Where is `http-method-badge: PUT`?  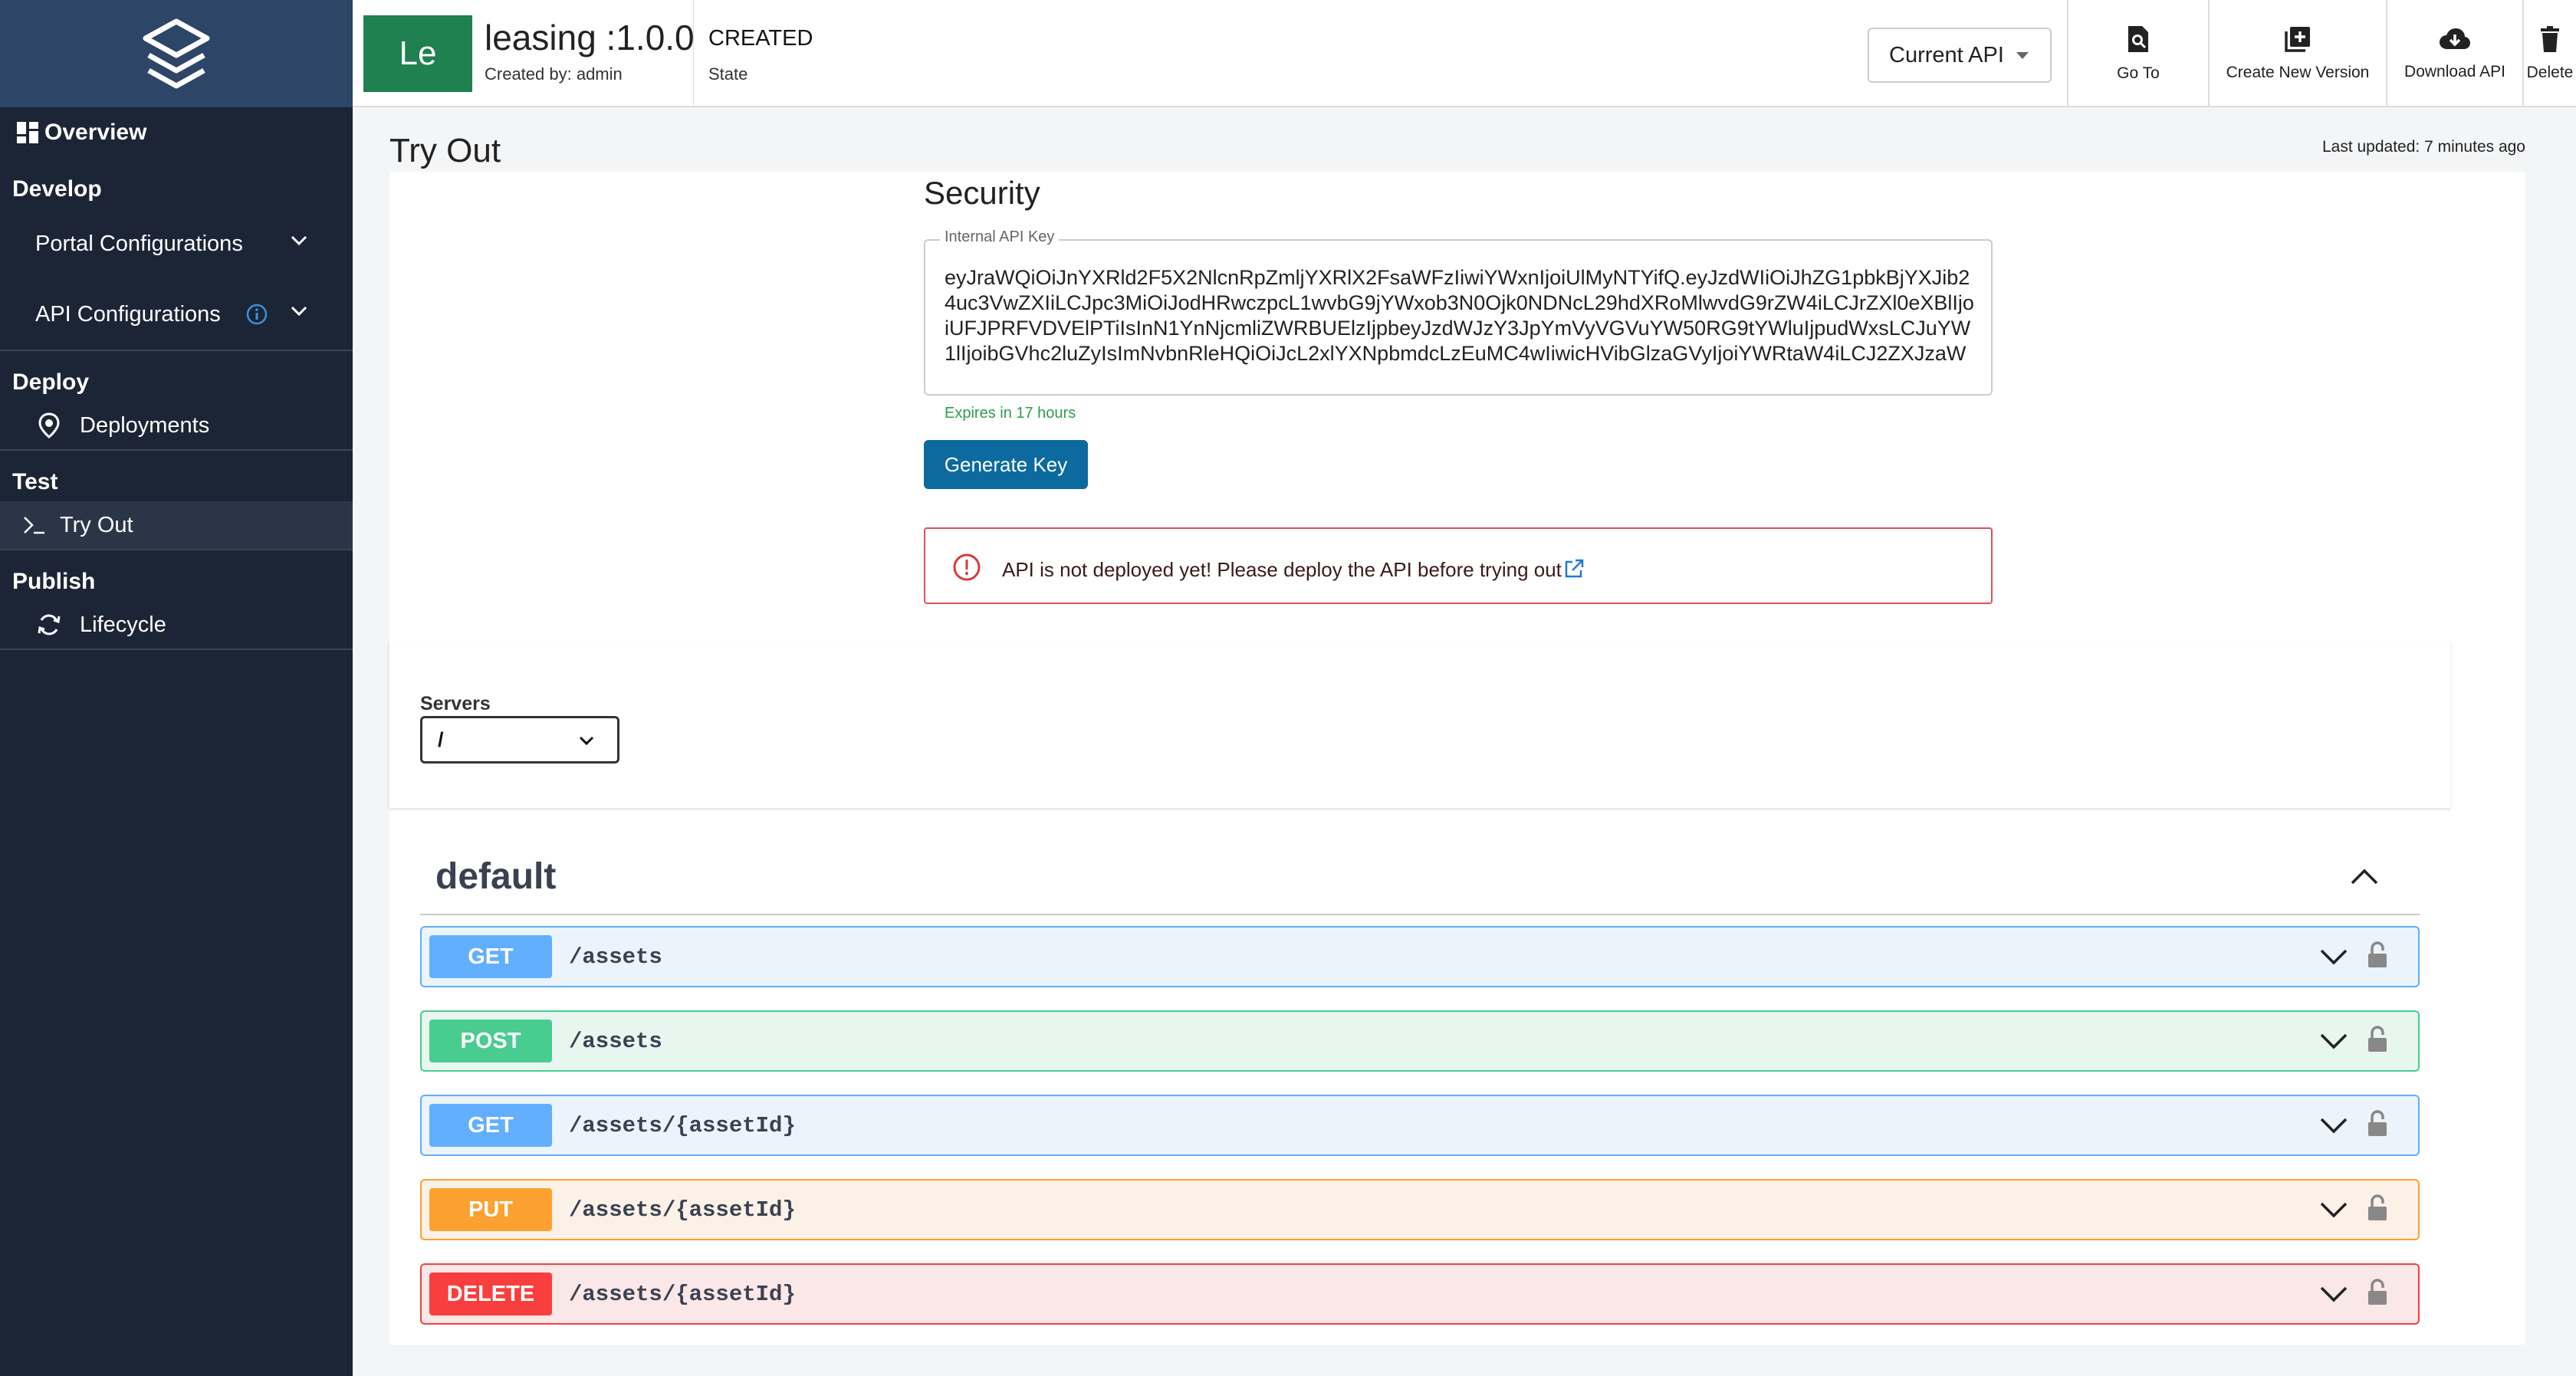
http-method-badge: PUT is located at coordinates (490, 1209).